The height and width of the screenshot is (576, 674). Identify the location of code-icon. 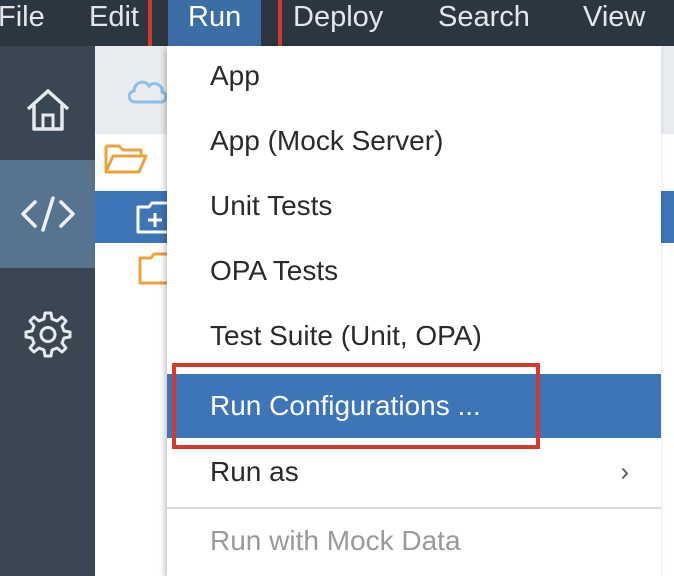
(47, 214).